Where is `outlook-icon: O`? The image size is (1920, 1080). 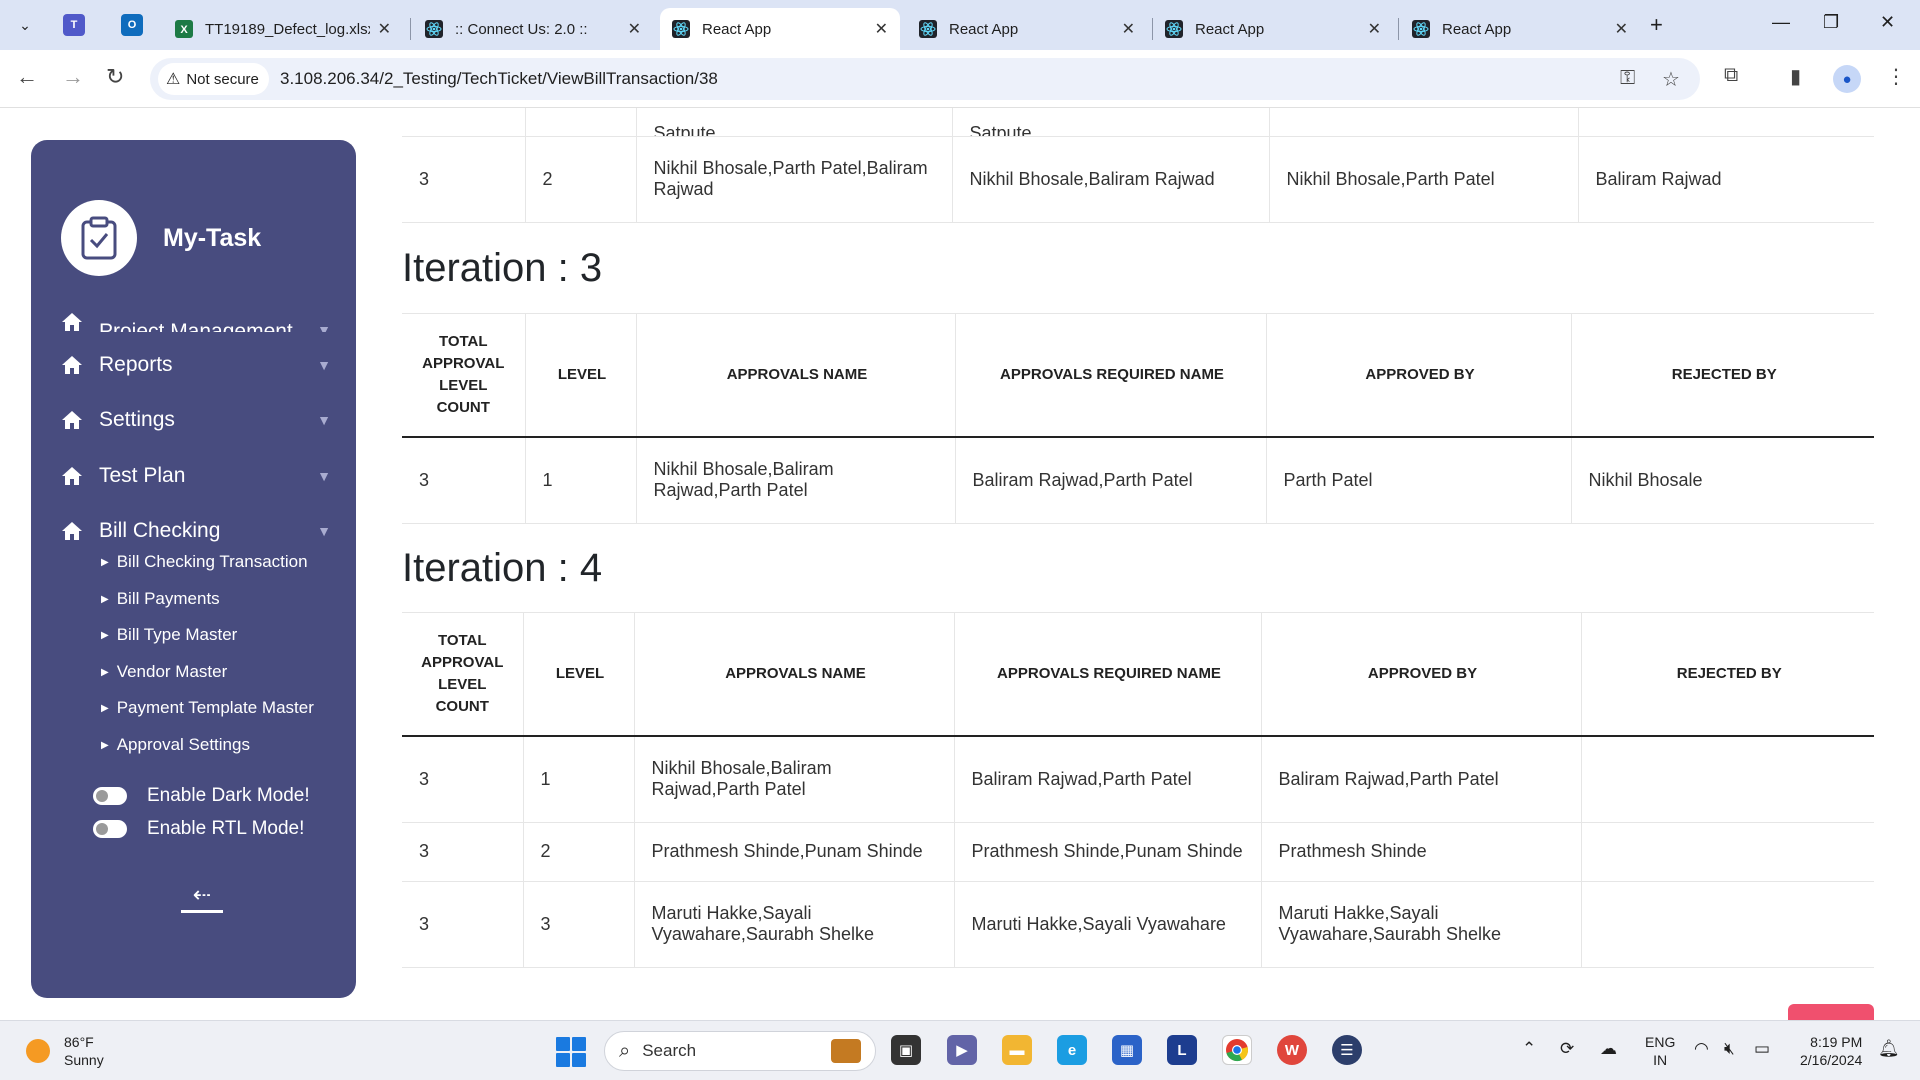 outlook-icon: O is located at coordinates (132, 25).